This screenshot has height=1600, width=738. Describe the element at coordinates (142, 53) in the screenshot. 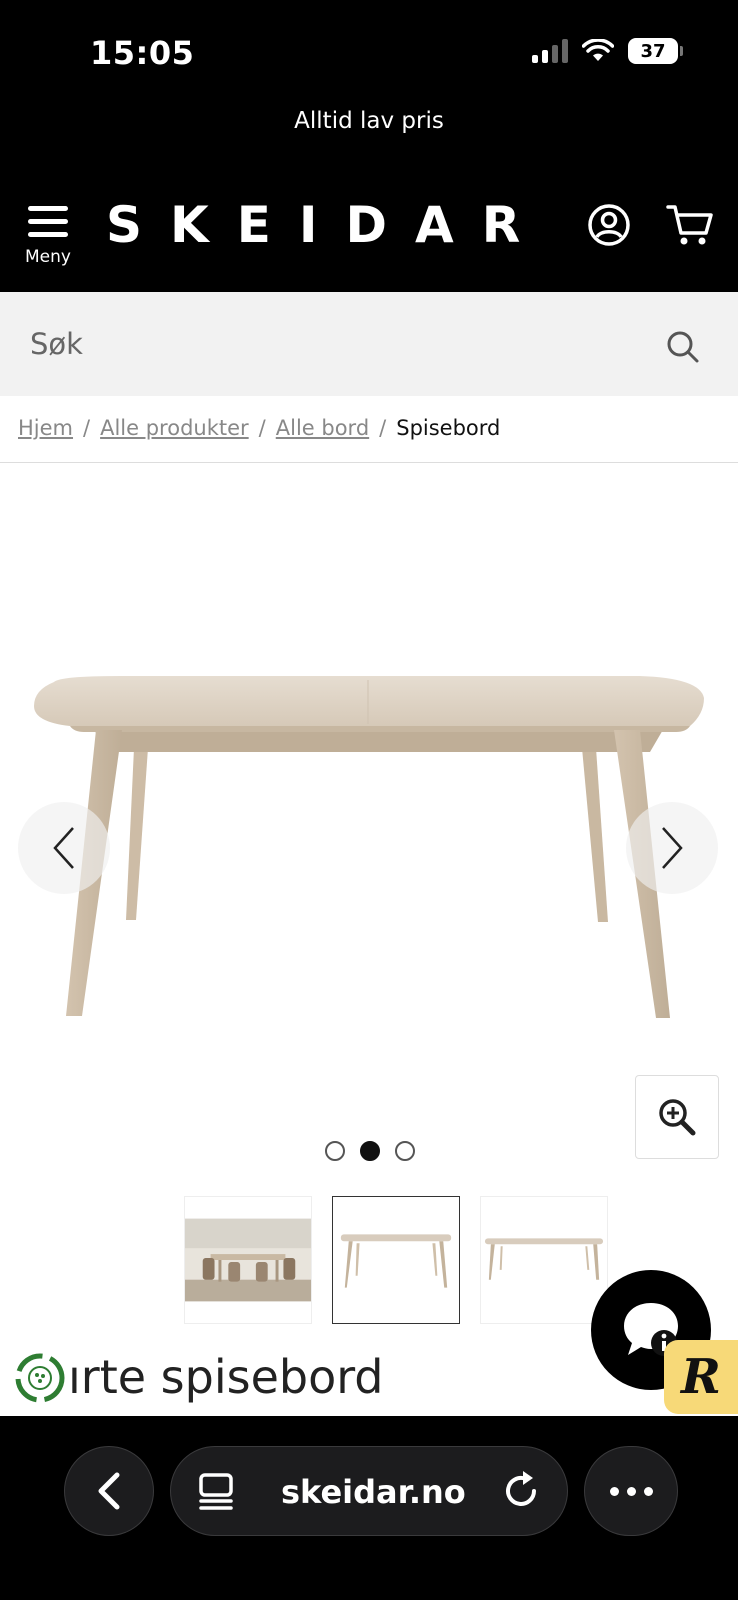

I see `status-time: 15:05` at that location.